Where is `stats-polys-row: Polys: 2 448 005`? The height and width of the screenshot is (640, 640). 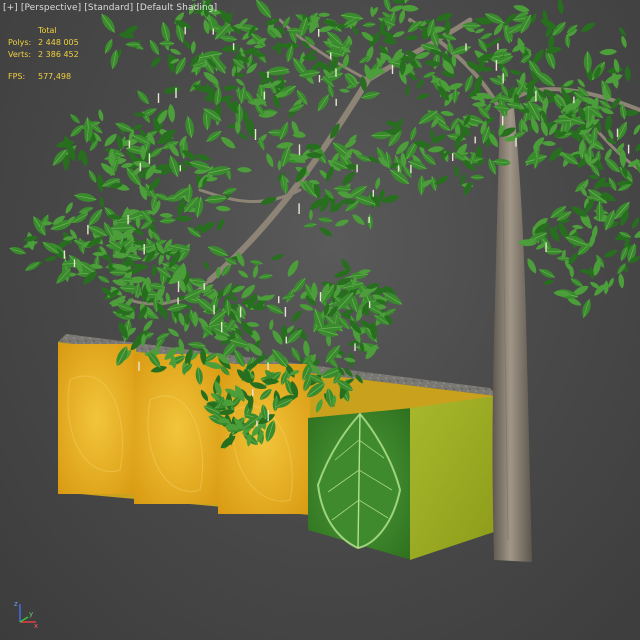 stats-polys-row: Polys: 2 448 005 is located at coordinates (43, 43).